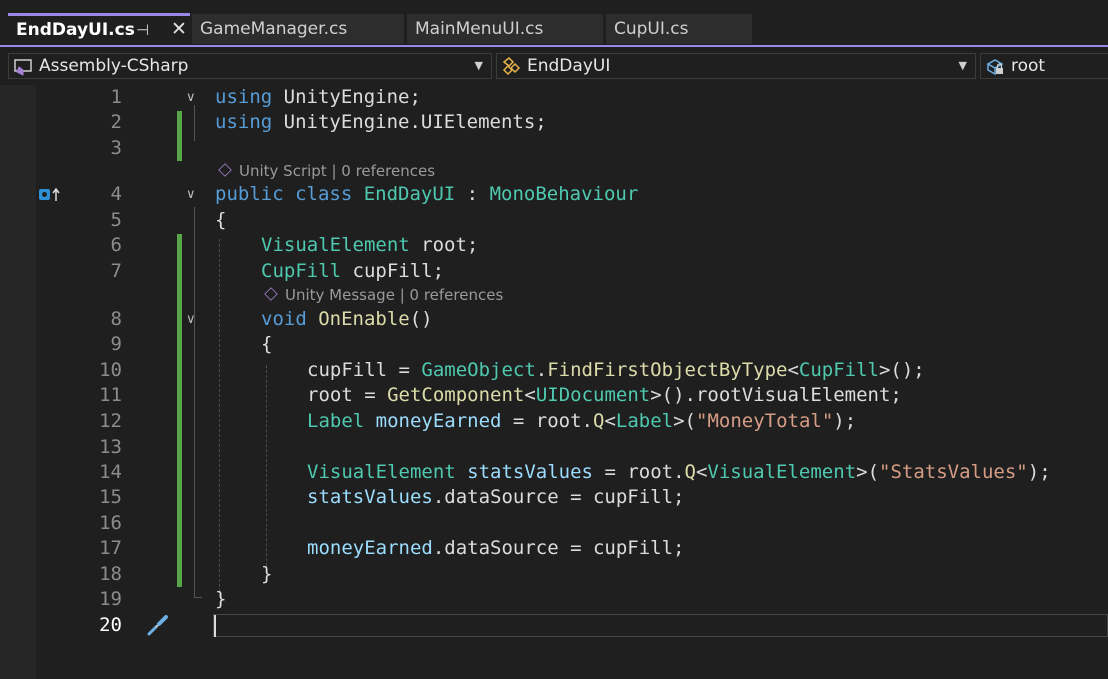  What do you see at coordinates (554, 122) in the screenshot?
I see `code-line-2: 2 using UnityEngine.UIElements;` at bounding box center [554, 122].